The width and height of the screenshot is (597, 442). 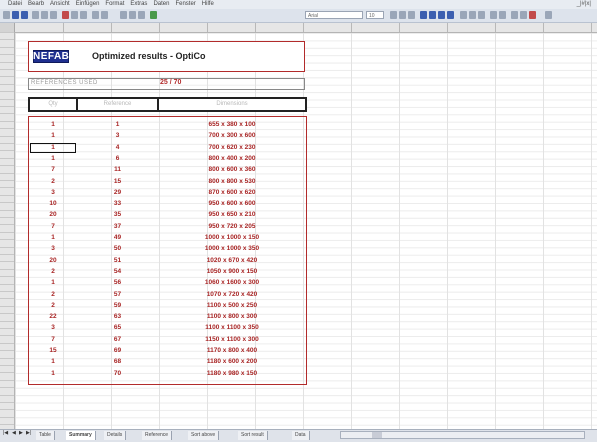 I want to click on preview-icon, so click(x=44, y=15).